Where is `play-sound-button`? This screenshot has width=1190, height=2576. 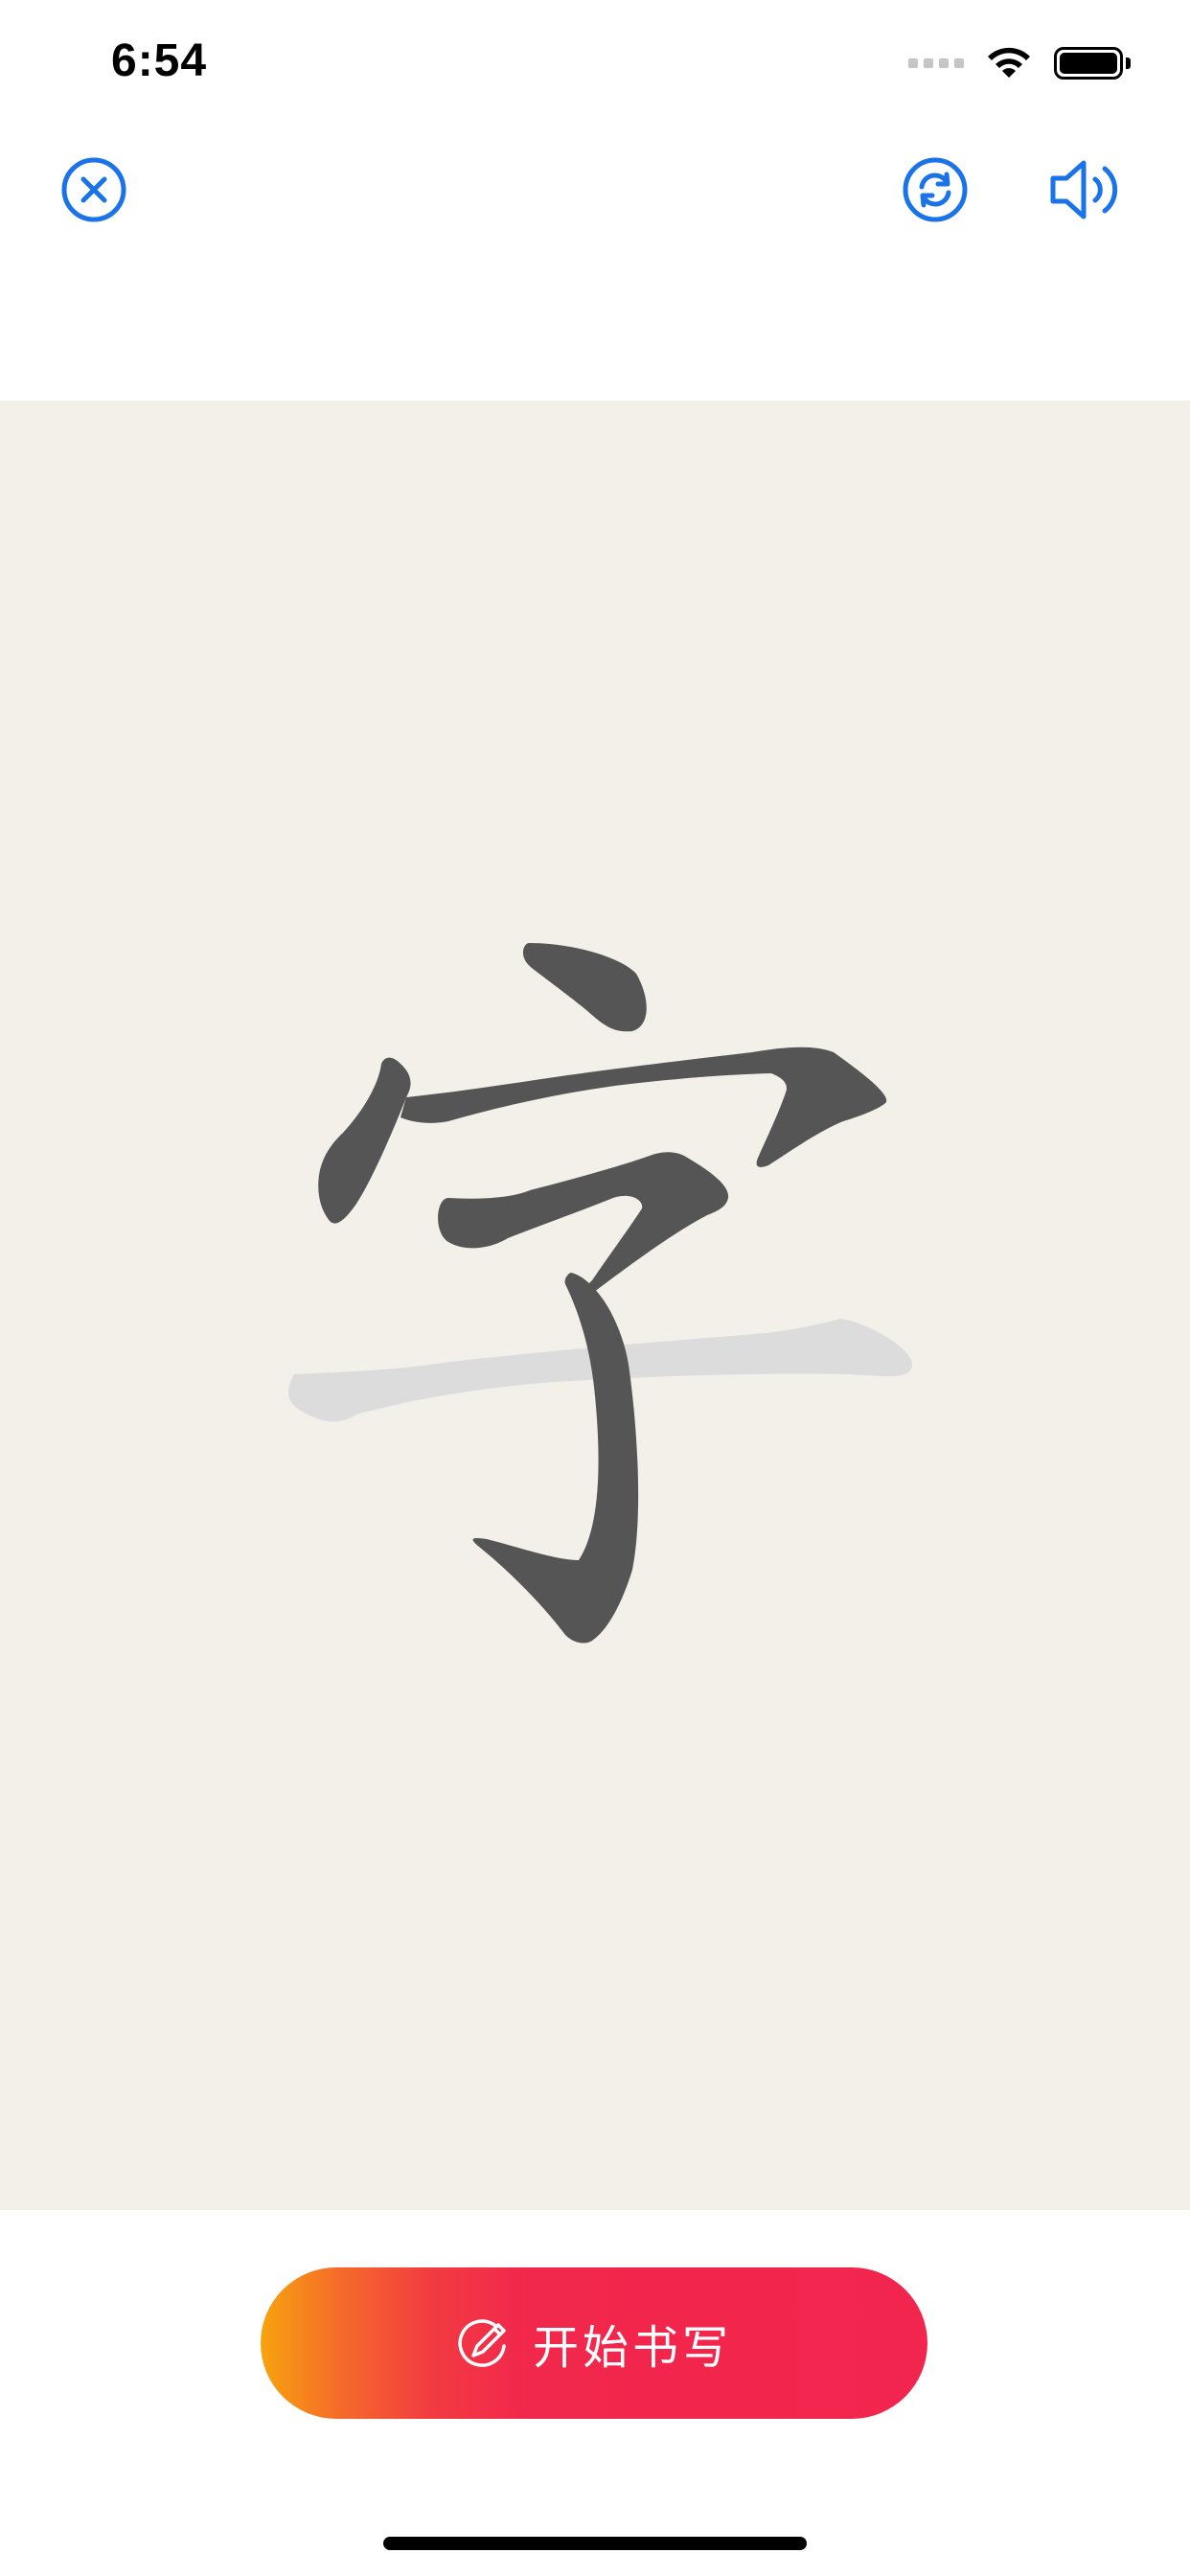
play-sound-button is located at coordinates (1085, 189).